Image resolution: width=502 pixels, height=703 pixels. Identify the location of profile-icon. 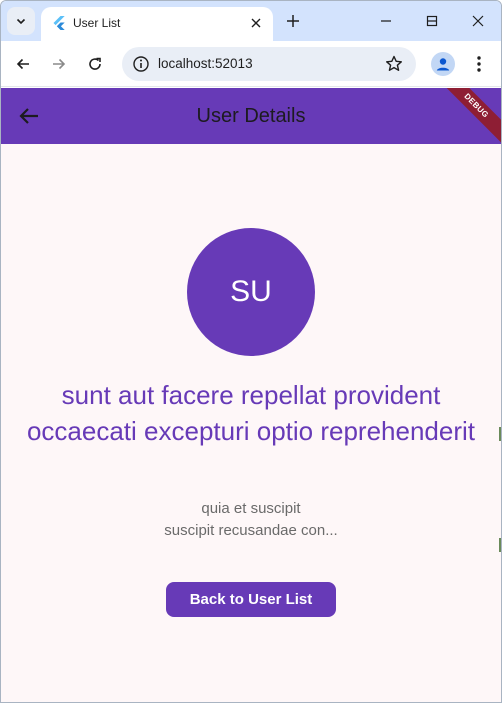
(443, 64).